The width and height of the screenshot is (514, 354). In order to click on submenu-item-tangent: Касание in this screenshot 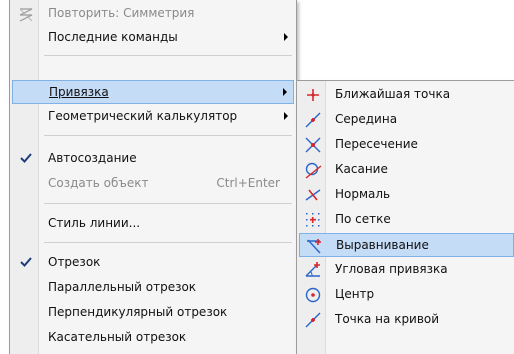, I will do `click(406, 170)`.